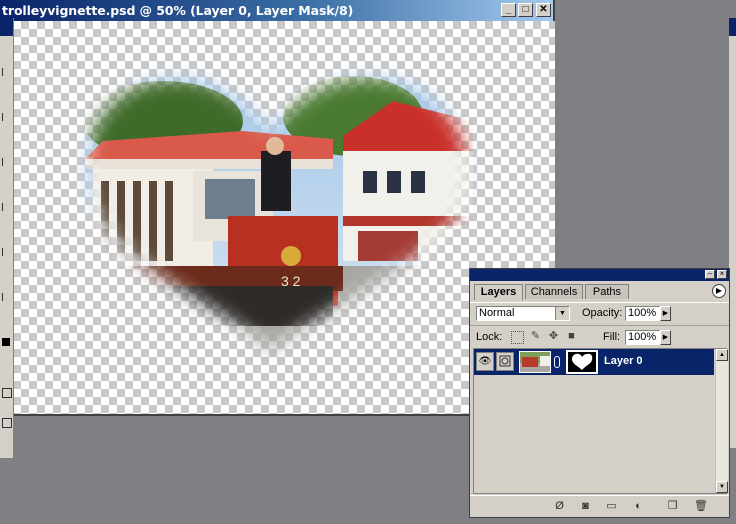 This screenshot has height=524, width=736. What do you see at coordinates (535, 336) in the screenshot?
I see `lock-image-pixels-icon: ✎` at bounding box center [535, 336].